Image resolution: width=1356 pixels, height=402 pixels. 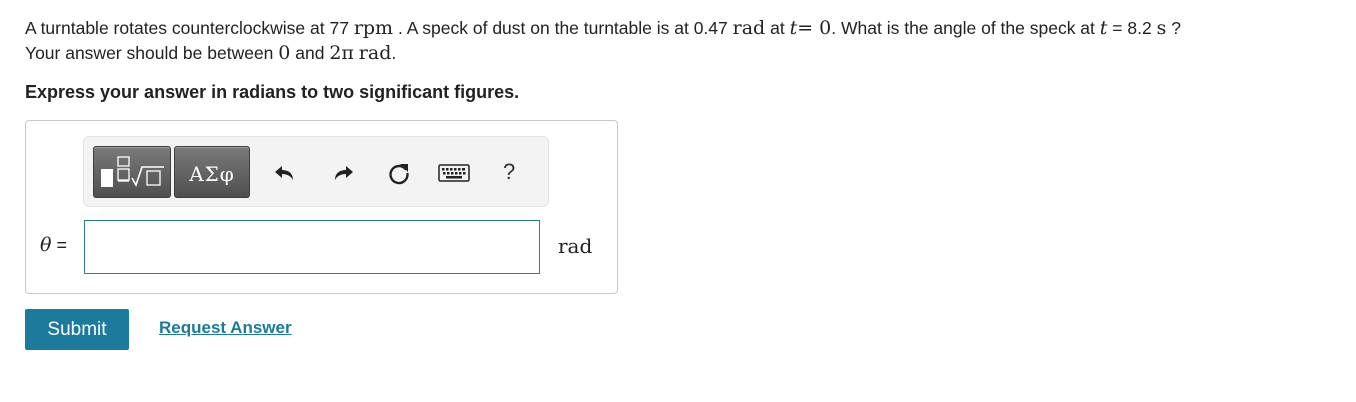 What do you see at coordinates (1132, 28) in the screenshot?
I see `question-part: = 8.2` at bounding box center [1132, 28].